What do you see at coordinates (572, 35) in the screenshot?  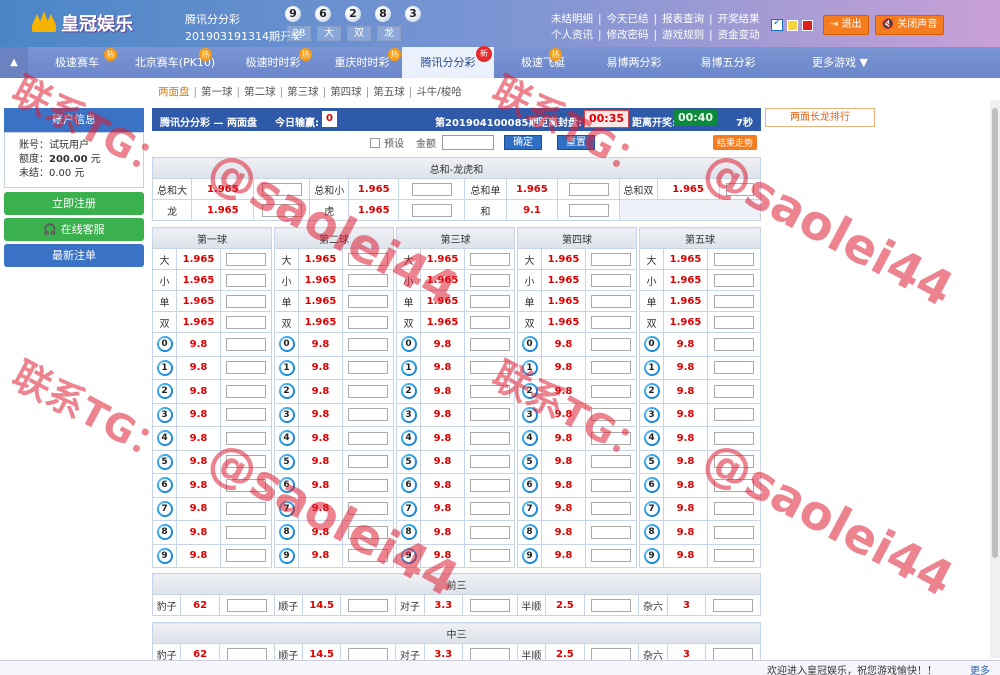 I see `link-profile: 个人资讯` at bounding box center [572, 35].